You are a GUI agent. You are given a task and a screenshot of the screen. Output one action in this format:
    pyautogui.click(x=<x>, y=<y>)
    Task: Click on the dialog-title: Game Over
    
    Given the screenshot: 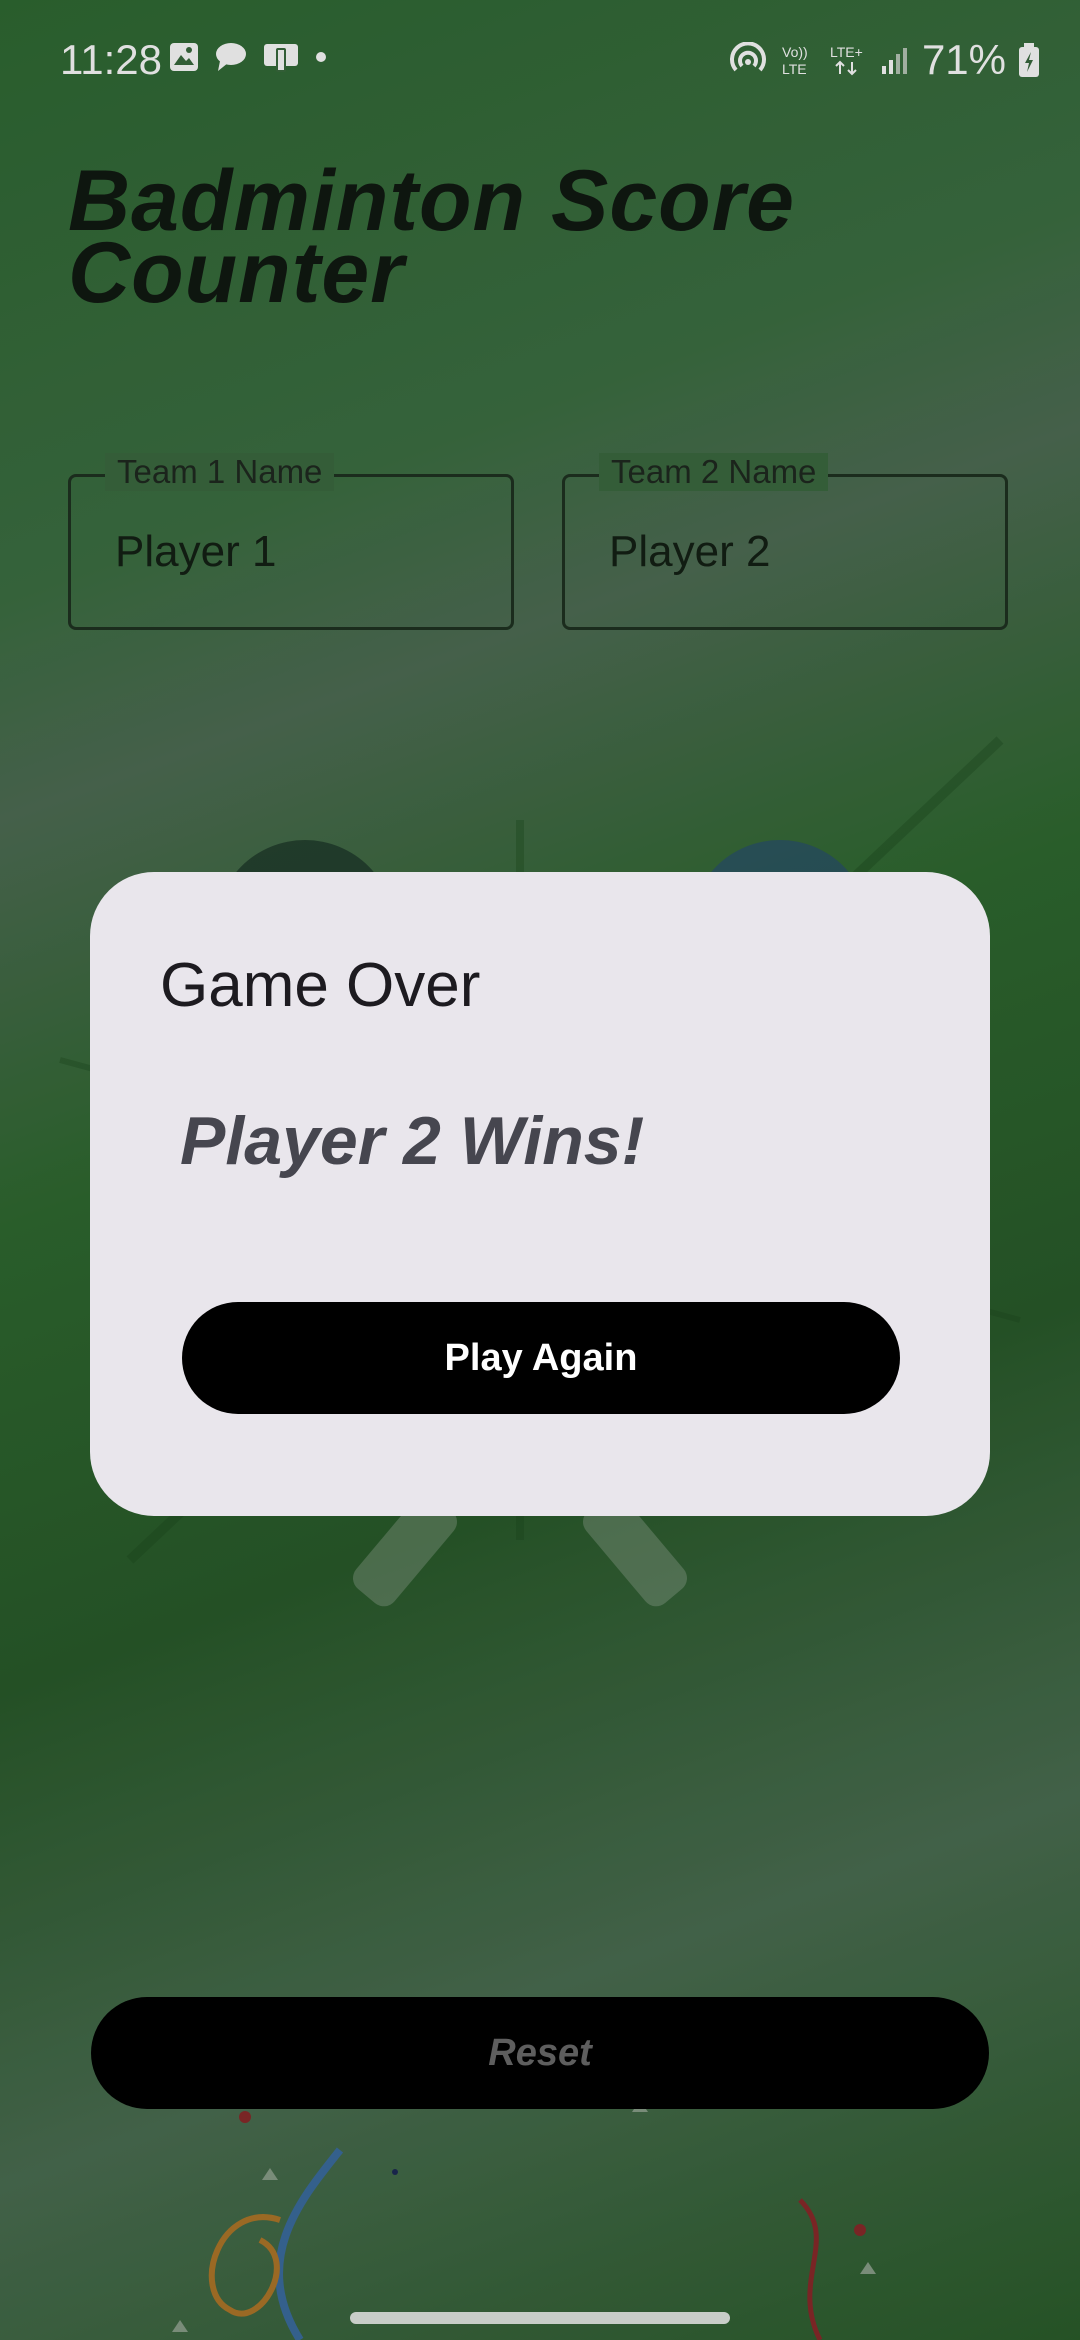 What is the action you would take?
    pyautogui.click(x=320, y=985)
    